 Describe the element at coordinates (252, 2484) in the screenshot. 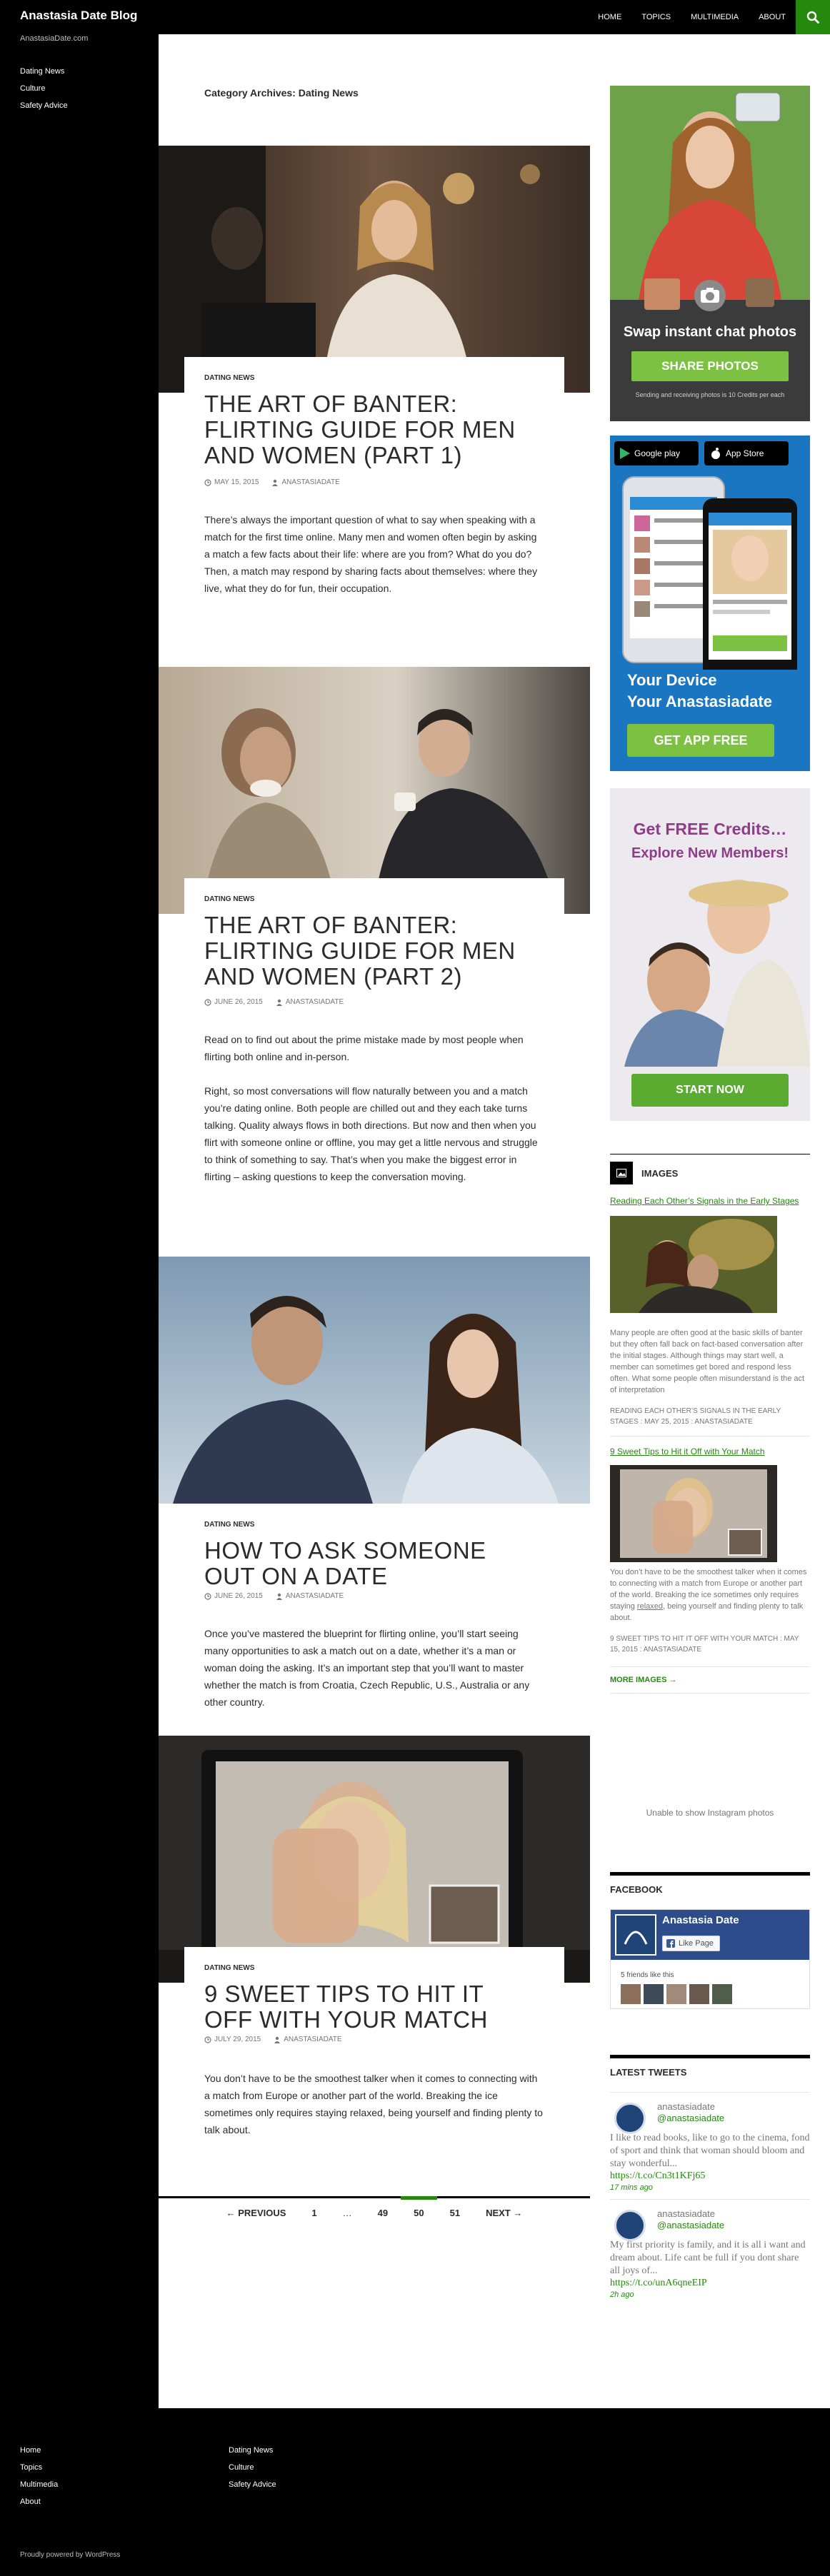

I see `footer-link-safety-advice: Safety Advice` at that location.